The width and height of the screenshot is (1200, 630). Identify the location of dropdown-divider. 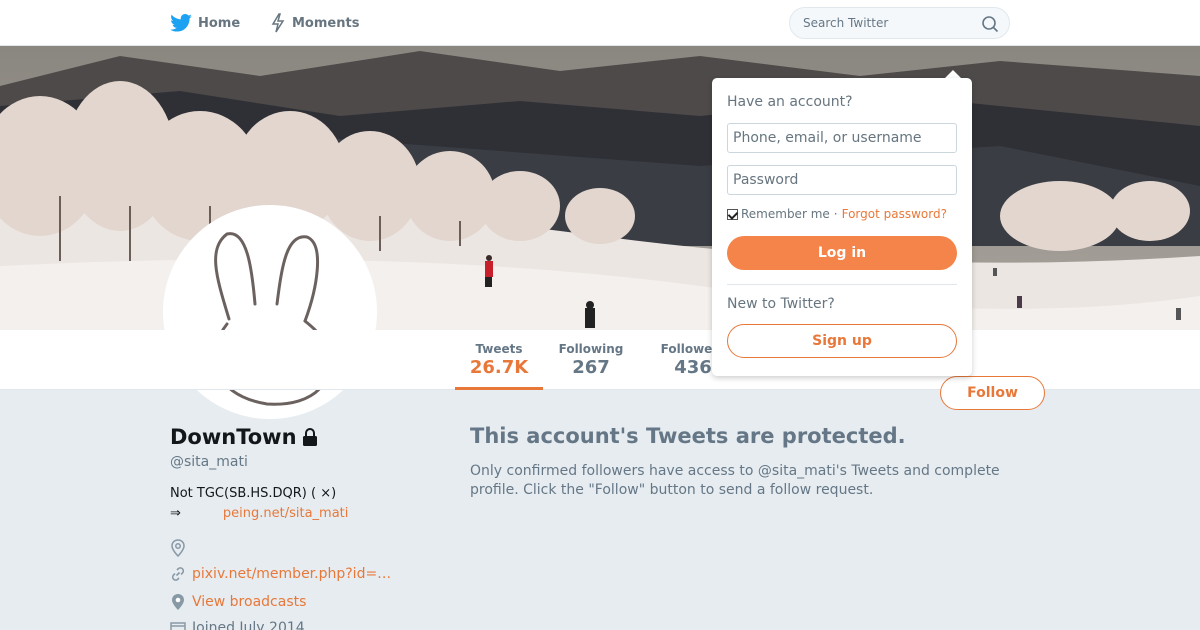
(842, 284).